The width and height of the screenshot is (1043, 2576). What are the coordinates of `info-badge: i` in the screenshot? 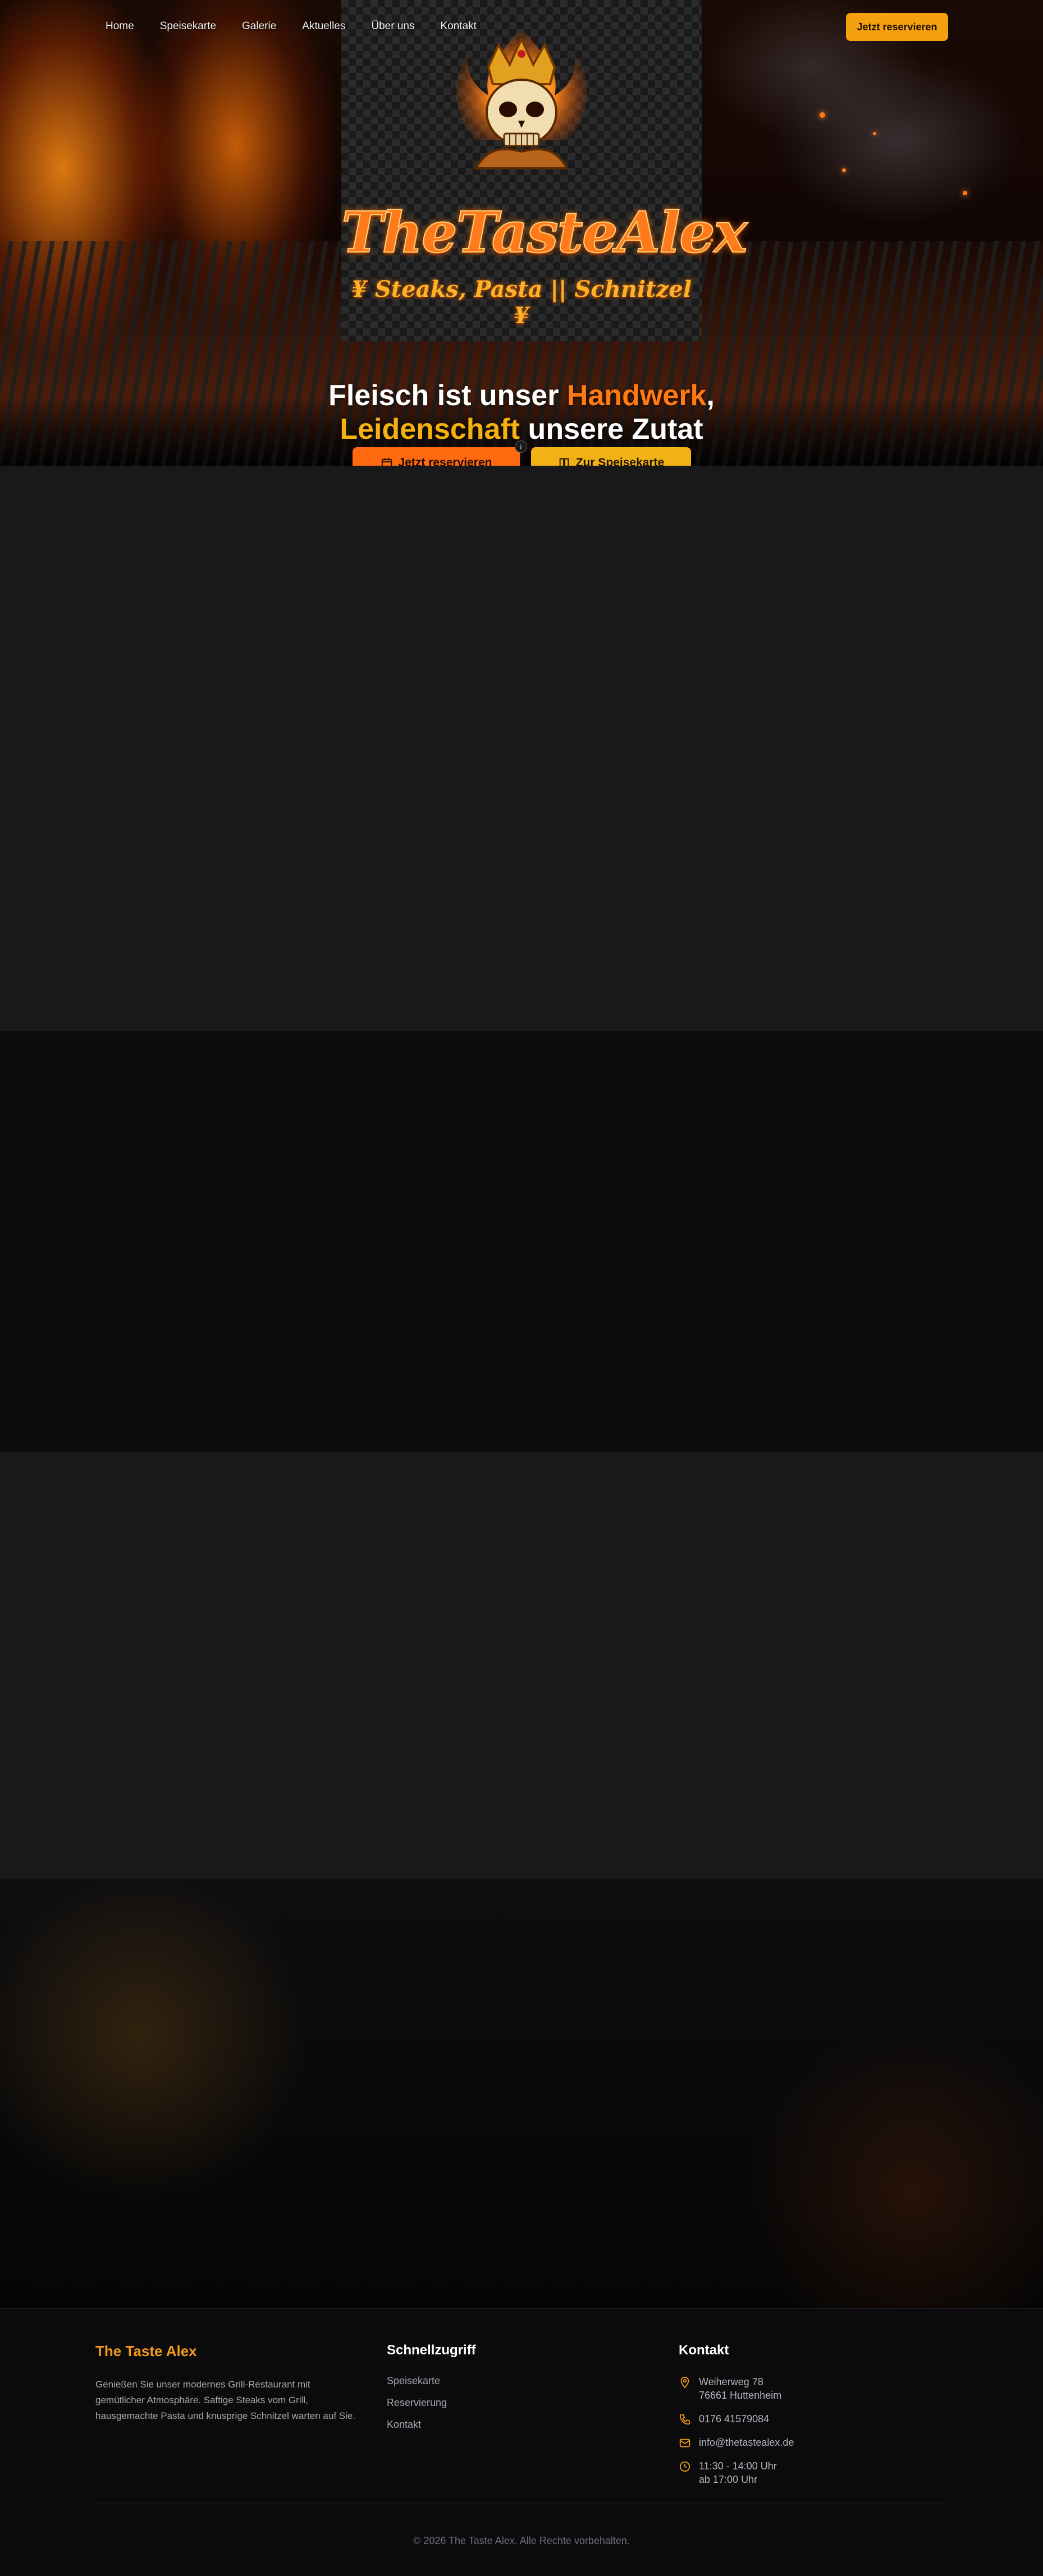 It's located at (521, 446).